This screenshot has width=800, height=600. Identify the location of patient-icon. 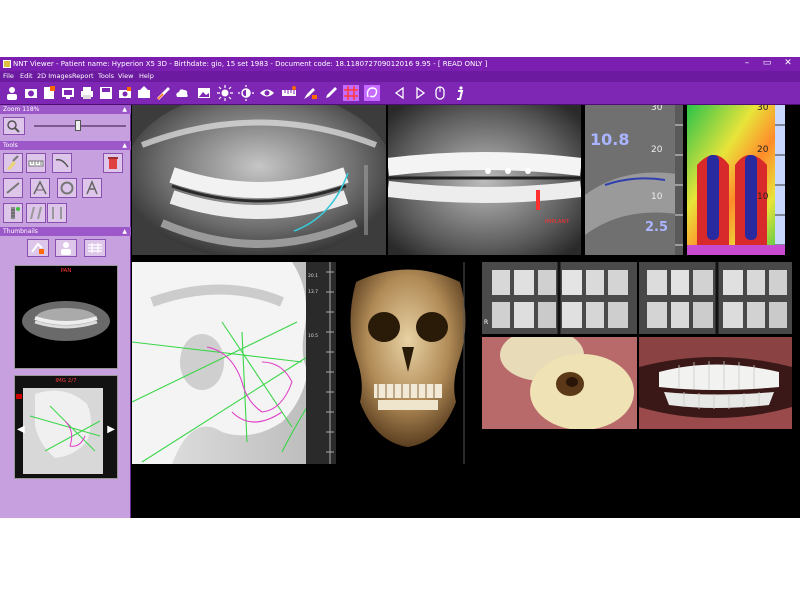
(12, 93).